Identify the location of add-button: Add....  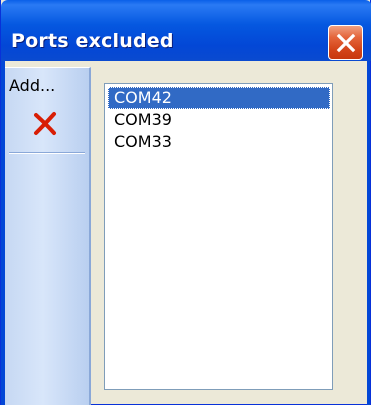
(47, 86).